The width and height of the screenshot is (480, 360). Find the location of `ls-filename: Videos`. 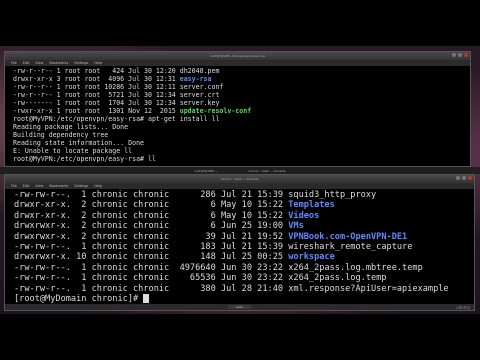

ls-filename: Videos is located at coordinates (304, 215).